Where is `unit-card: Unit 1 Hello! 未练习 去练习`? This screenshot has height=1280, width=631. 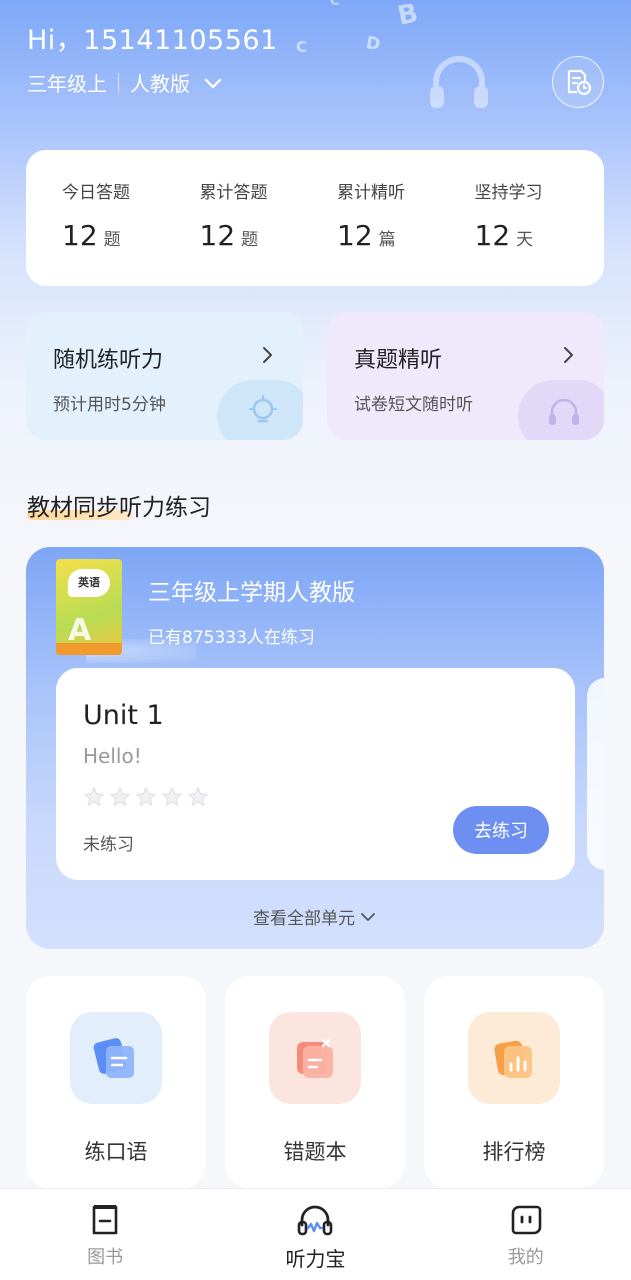
unit-card: Unit 1 Hello! 未练习 去练习 is located at coordinates (315, 774).